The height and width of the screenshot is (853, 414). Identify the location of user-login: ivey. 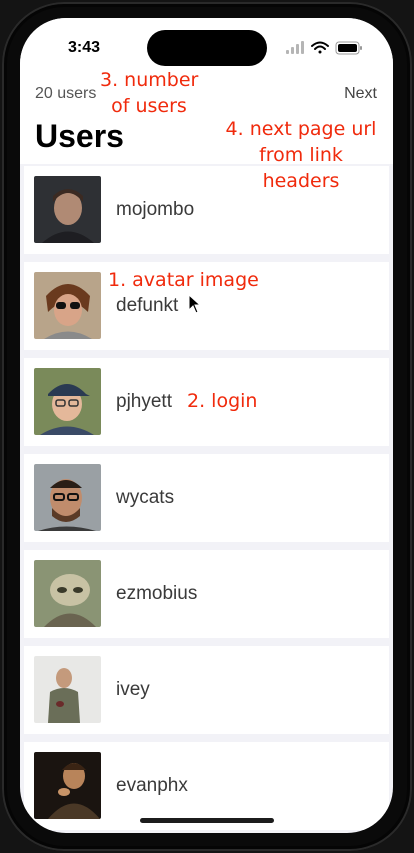
(133, 689).